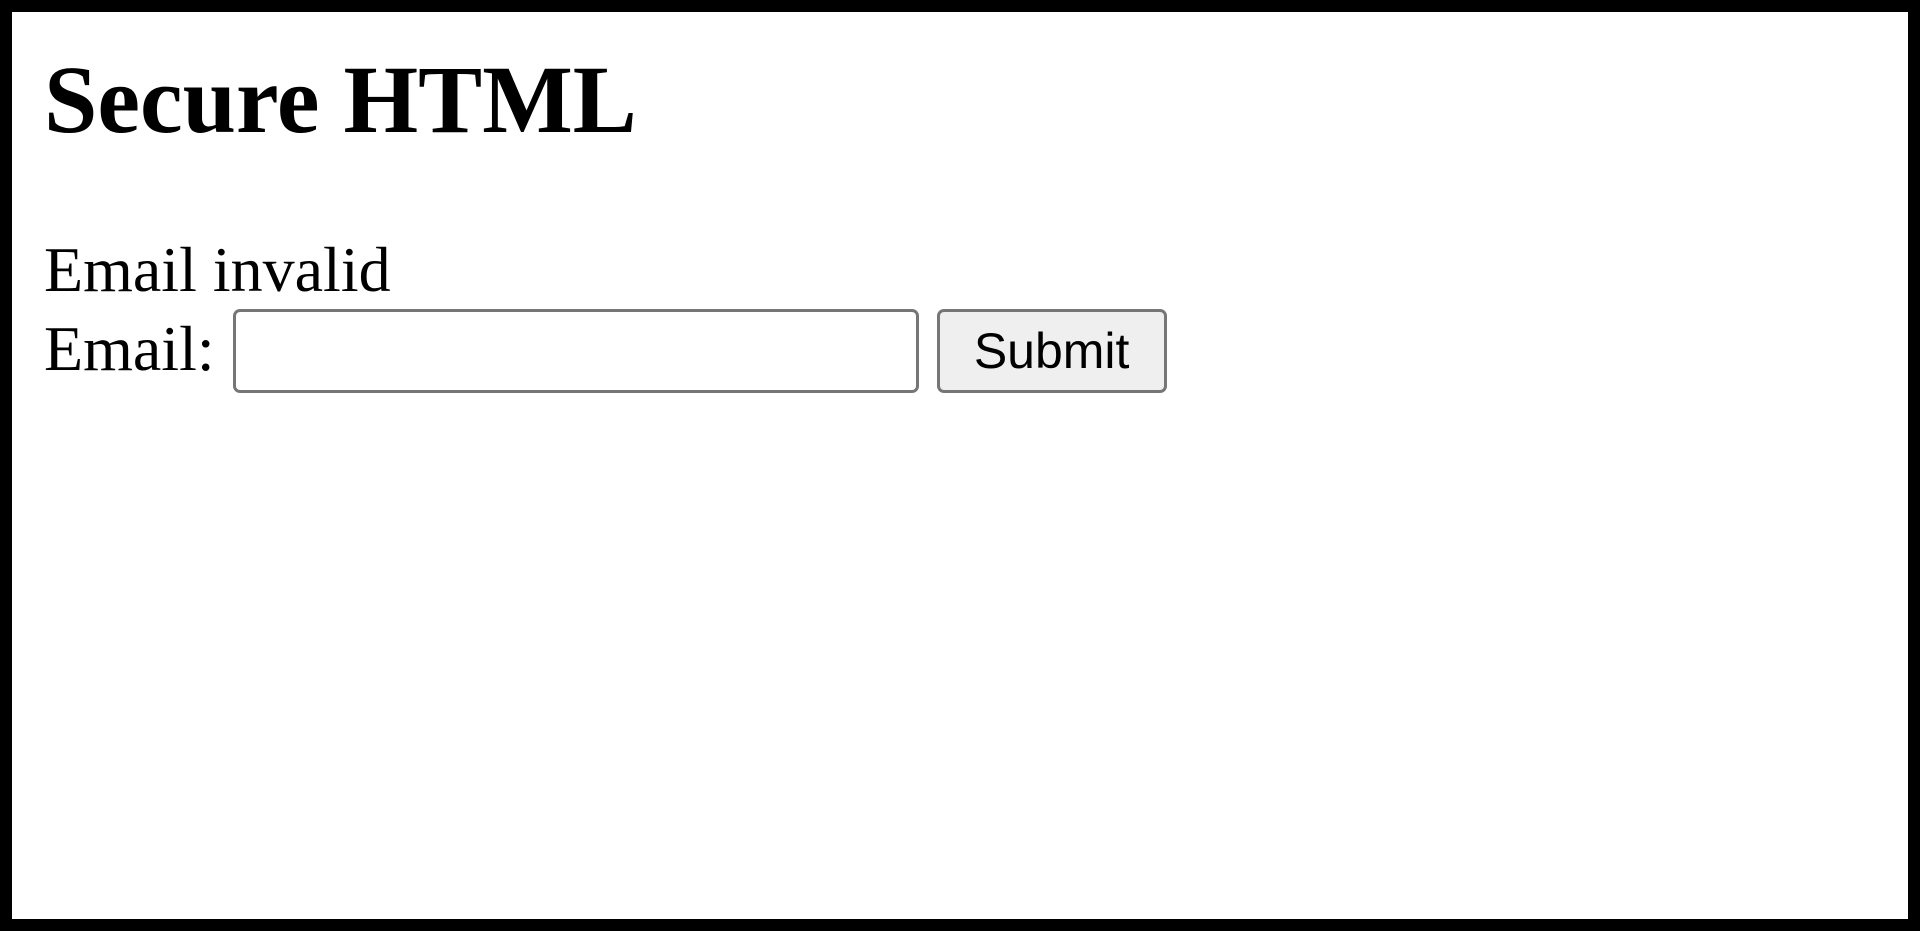 The height and width of the screenshot is (931, 1920). I want to click on page-title: Secure HTML, so click(340, 99).